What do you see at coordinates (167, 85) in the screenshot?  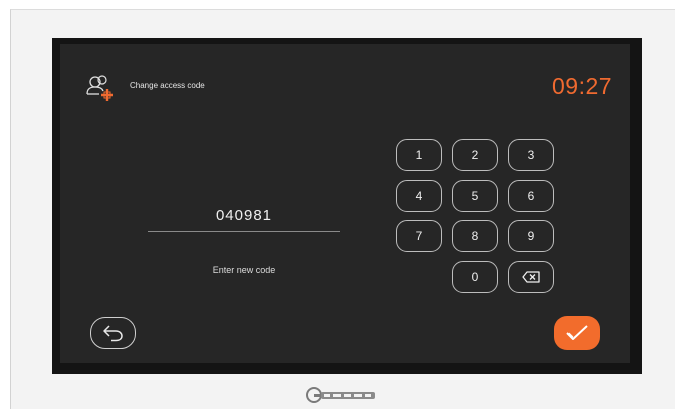 I see `page-title: Change access code` at bounding box center [167, 85].